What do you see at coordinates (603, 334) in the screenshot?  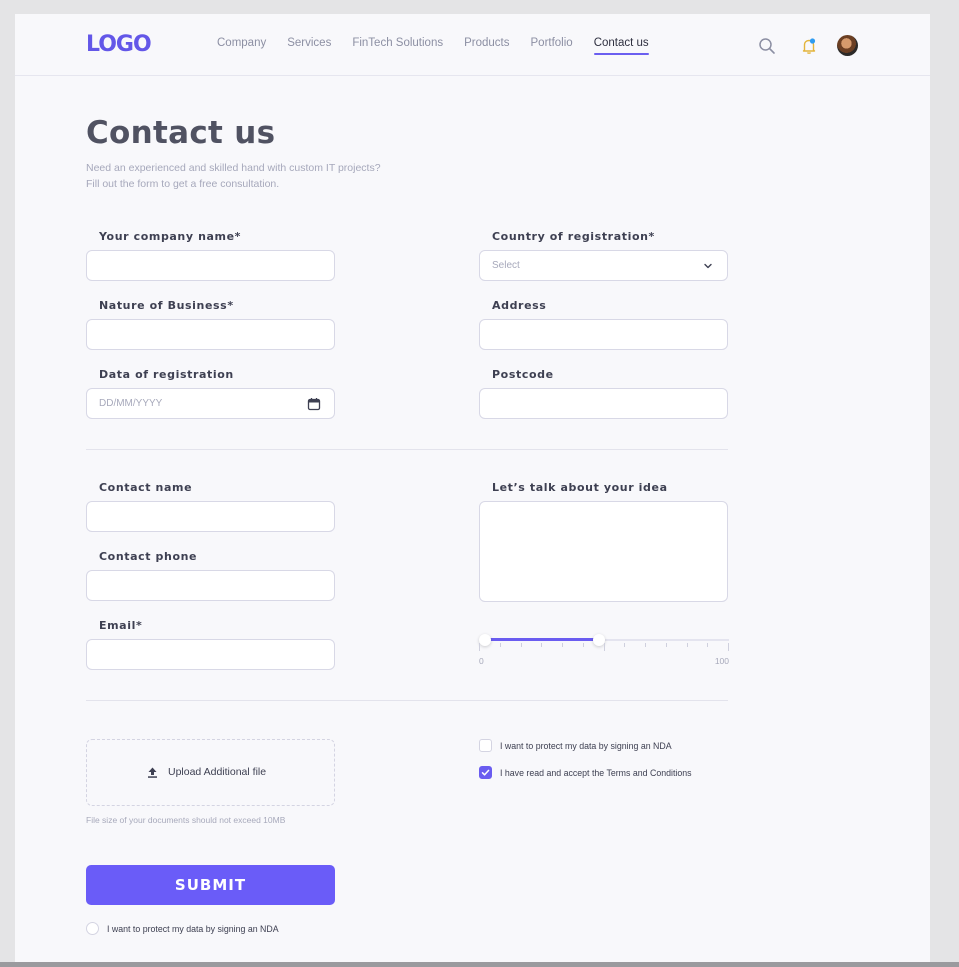 I see `address-input` at bounding box center [603, 334].